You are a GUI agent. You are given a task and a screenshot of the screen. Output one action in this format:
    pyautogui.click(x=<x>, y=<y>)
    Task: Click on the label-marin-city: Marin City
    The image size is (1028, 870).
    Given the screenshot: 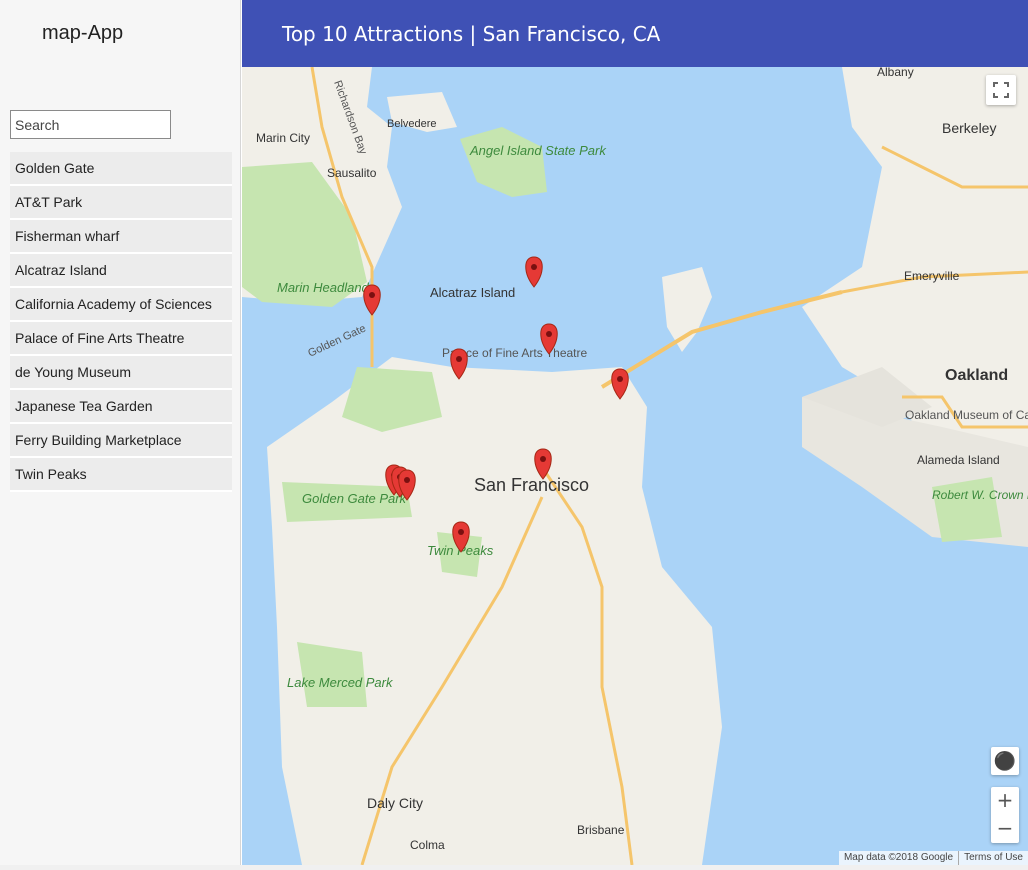 What is the action you would take?
    pyautogui.click(x=283, y=138)
    